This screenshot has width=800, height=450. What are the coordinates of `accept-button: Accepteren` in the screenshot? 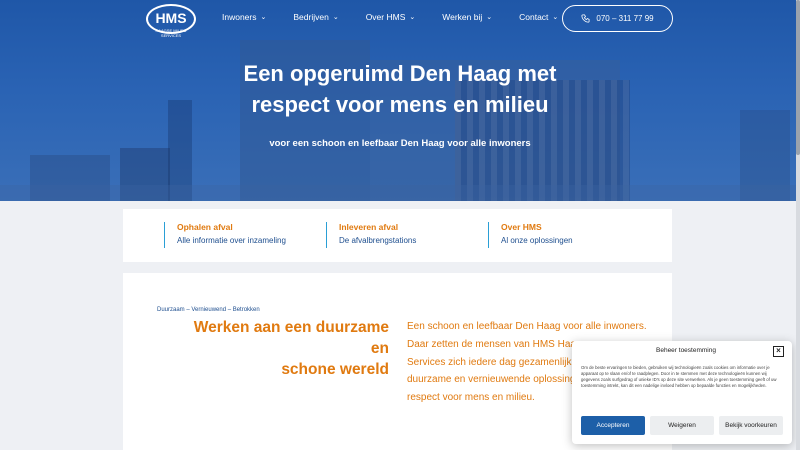 It's located at (613, 425).